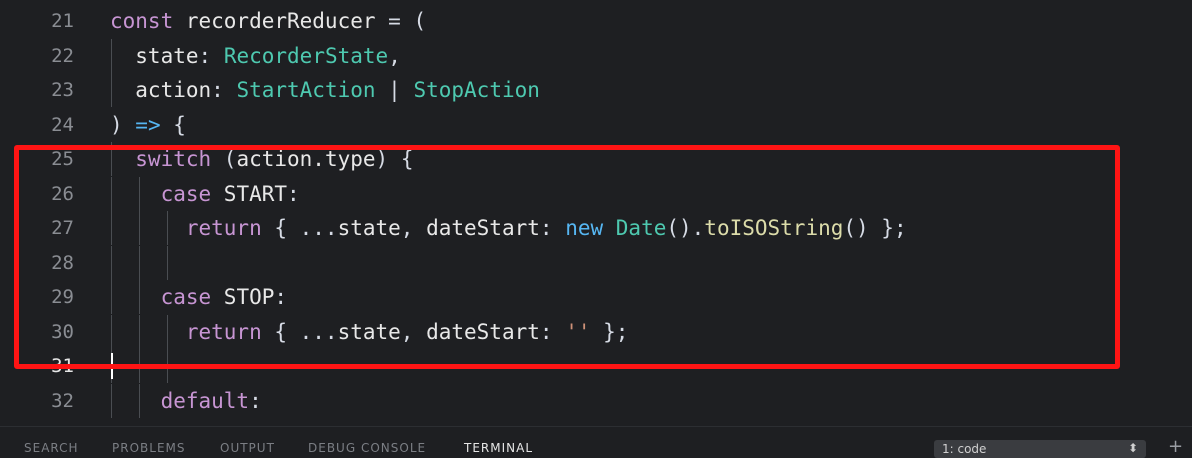 The width and height of the screenshot is (1192, 458). Describe the element at coordinates (964, 449) in the screenshot. I see `terminal-select-value: 1: code` at that location.